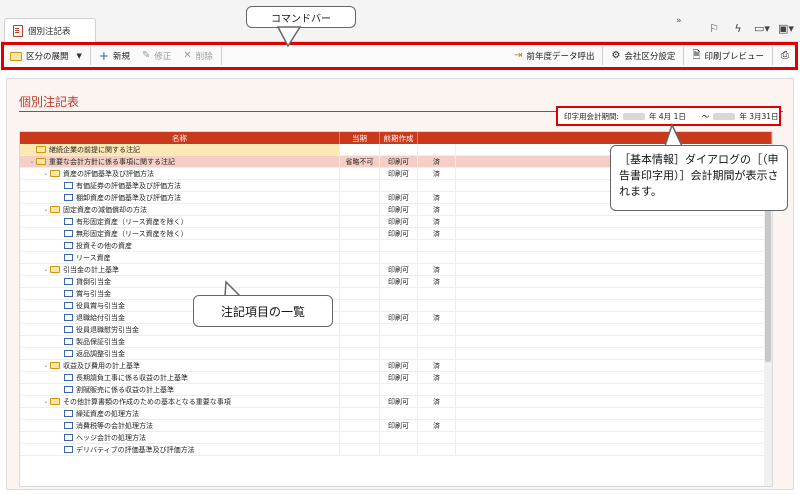  I want to click on callout-list: 注記項目の一覧, so click(263, 311).